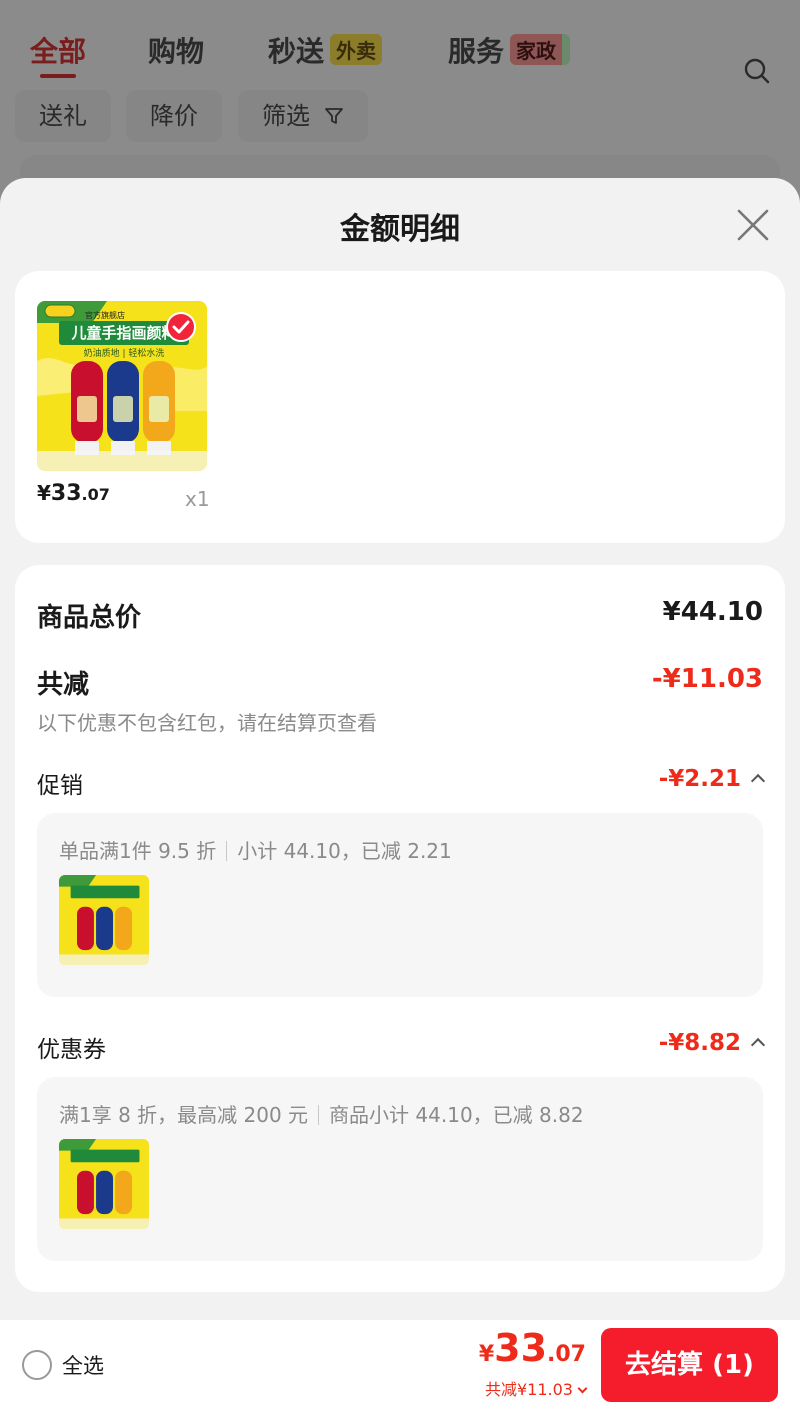  I want to click on footer-currency: ¥, so click(486, 1354).